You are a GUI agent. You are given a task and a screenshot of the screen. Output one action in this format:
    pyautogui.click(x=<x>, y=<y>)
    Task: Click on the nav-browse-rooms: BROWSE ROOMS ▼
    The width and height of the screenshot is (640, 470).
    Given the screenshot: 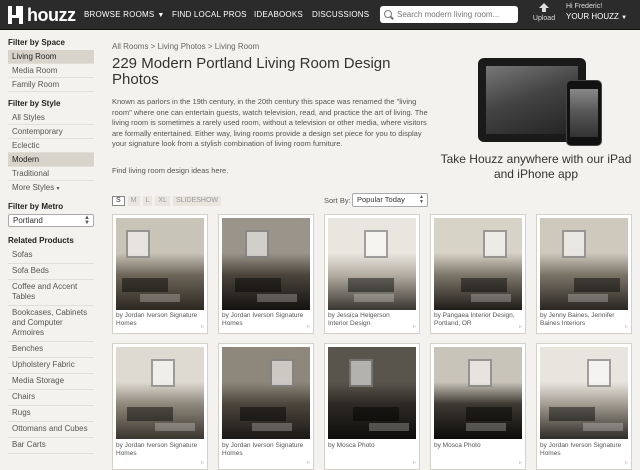 What is the action you would take?
    pyautogui.click(x=124, y=15)
    